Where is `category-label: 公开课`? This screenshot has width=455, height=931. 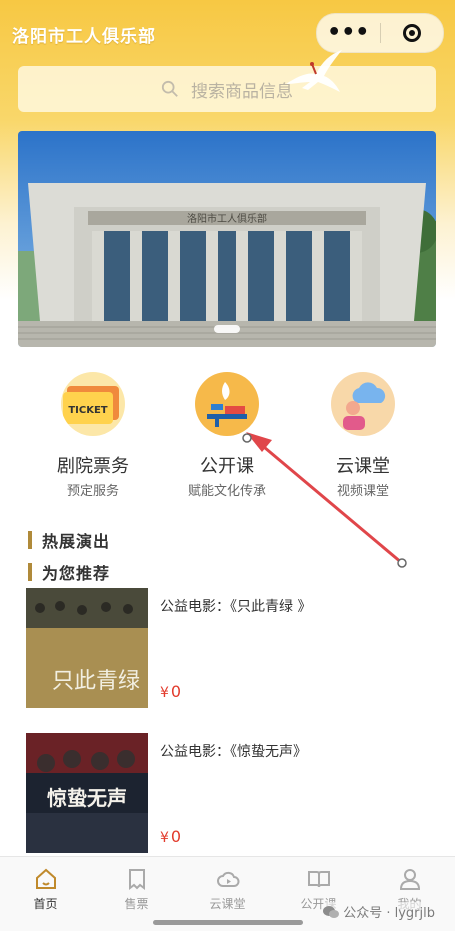
category-label: 公开课 is located at coordinates (227, 466).